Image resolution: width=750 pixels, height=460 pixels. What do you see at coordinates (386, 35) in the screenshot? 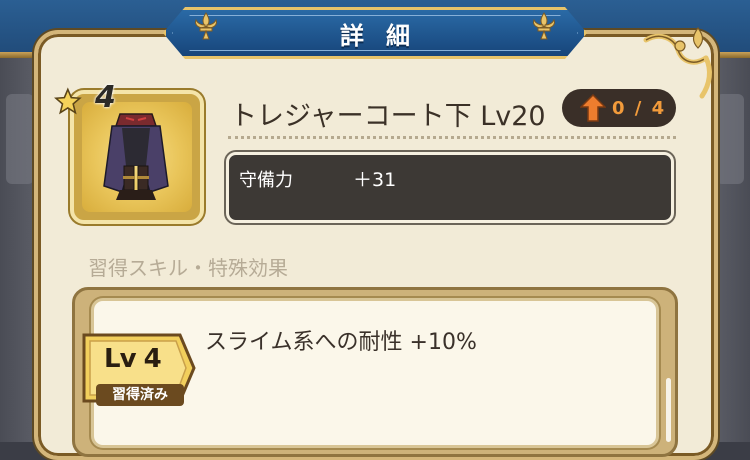
I see `page-title: 詳細` at bounding box center [386, 35].